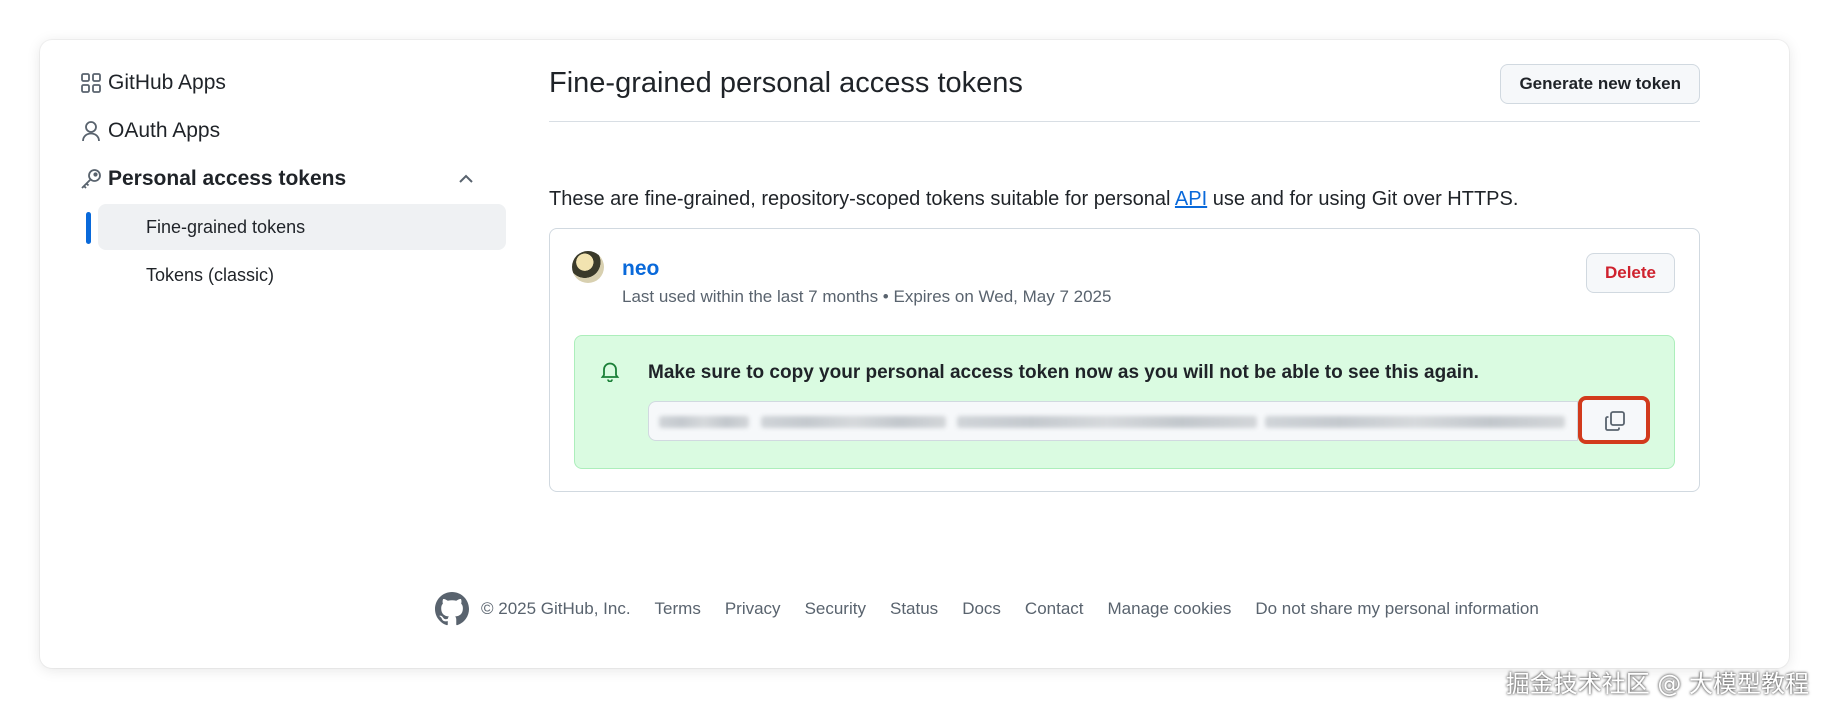 The image size is (1829, 709). Describe the element at coordinates (1600, 84) in the screenshot. I see `generate-new-token-button: Generate new token` at that location.